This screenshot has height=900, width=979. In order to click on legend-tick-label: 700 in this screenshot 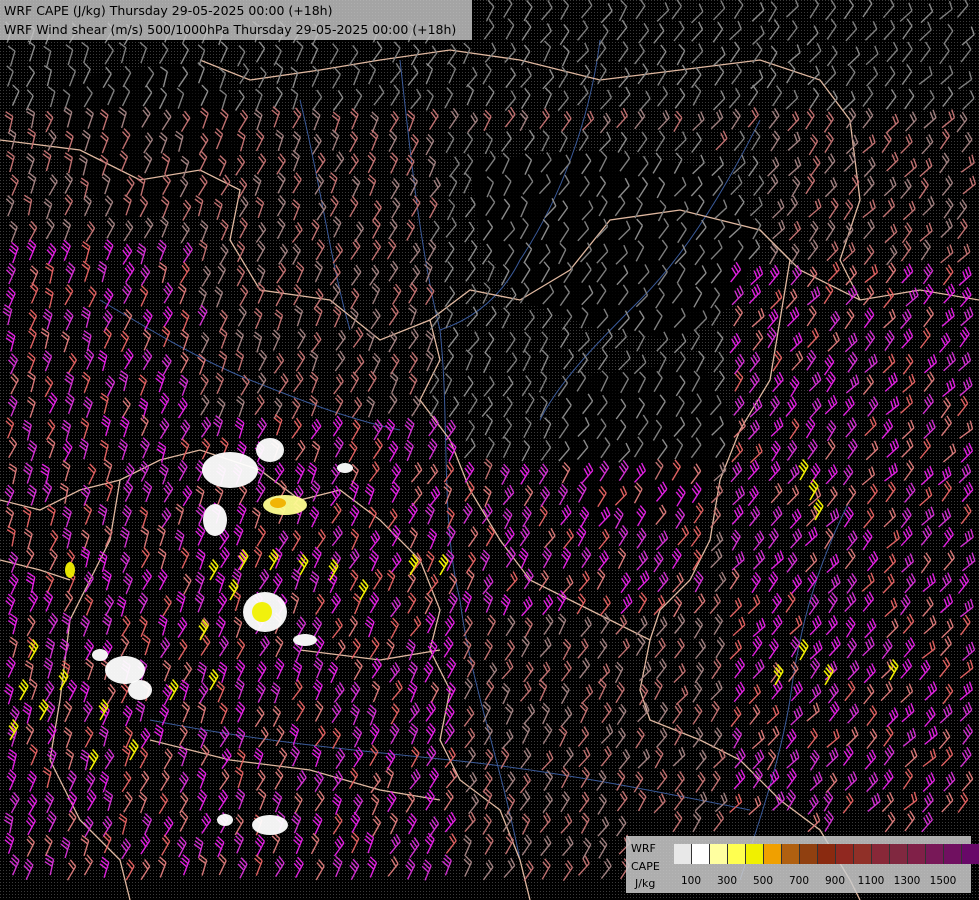, I will do `click(799, 881)`.